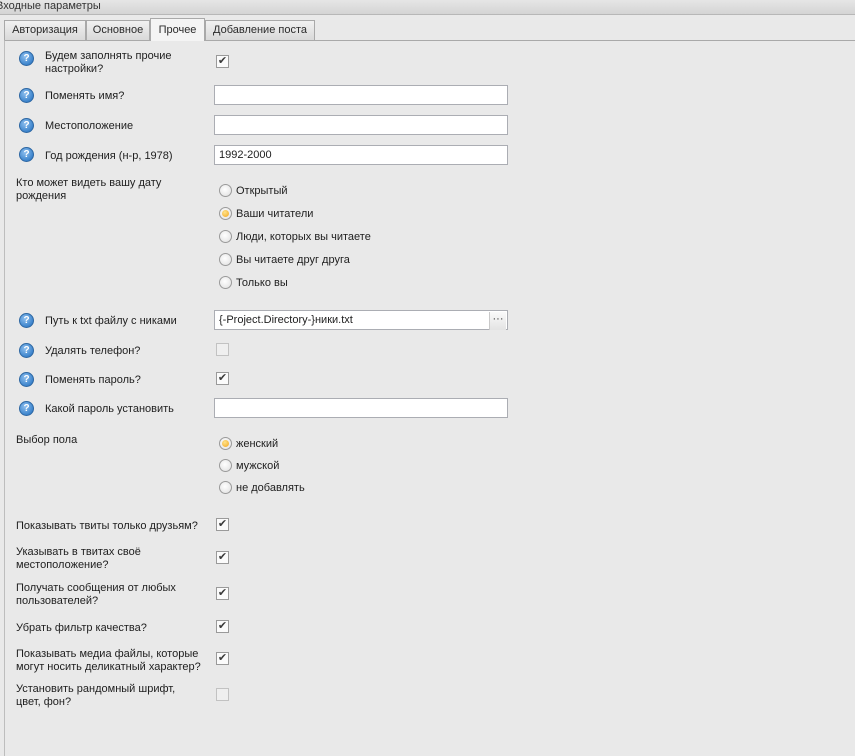 The width and height of the screenshot is (855, 756). Describe the element at coordinates (50, 6) in the screenshot. I see `window-title: Входные параметры` at that location.